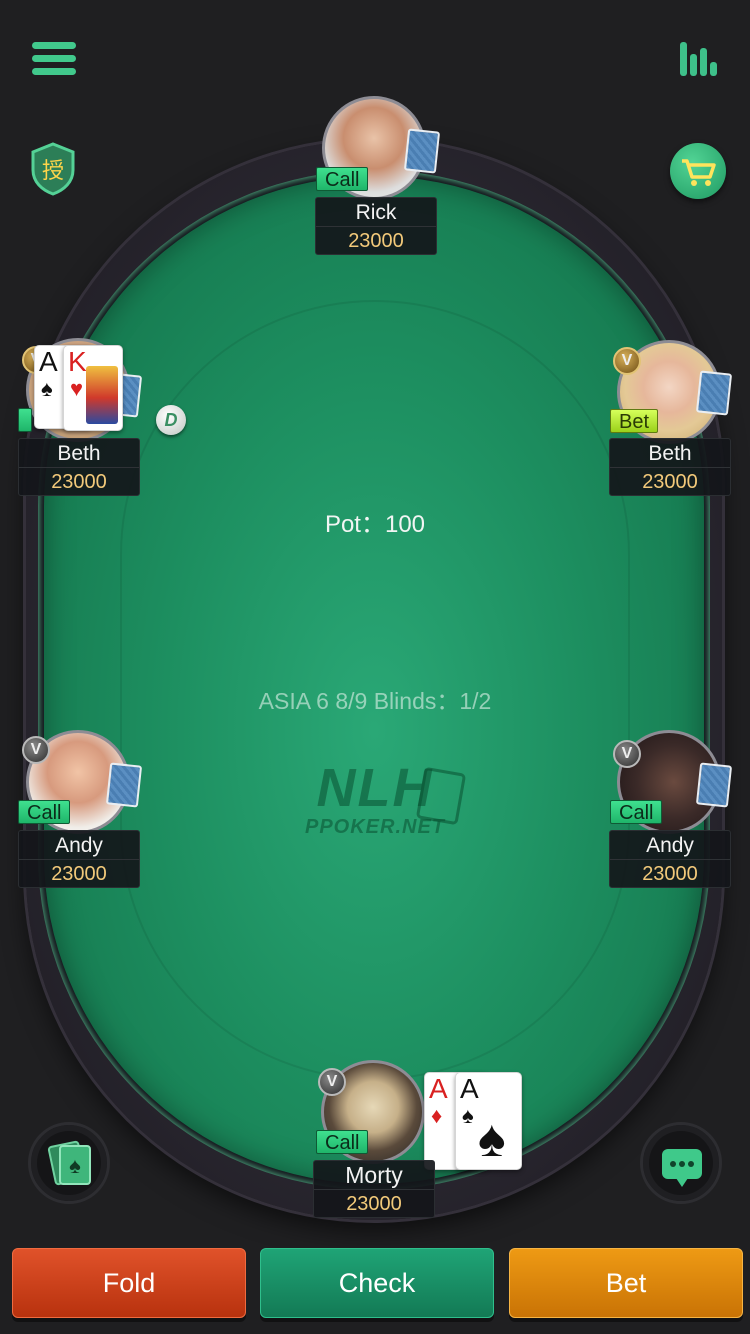 This screenshot has height=1334, width=750. Describe the element at coordinates (698, 57) in the screenshot. I see `stats-icon` at that location.